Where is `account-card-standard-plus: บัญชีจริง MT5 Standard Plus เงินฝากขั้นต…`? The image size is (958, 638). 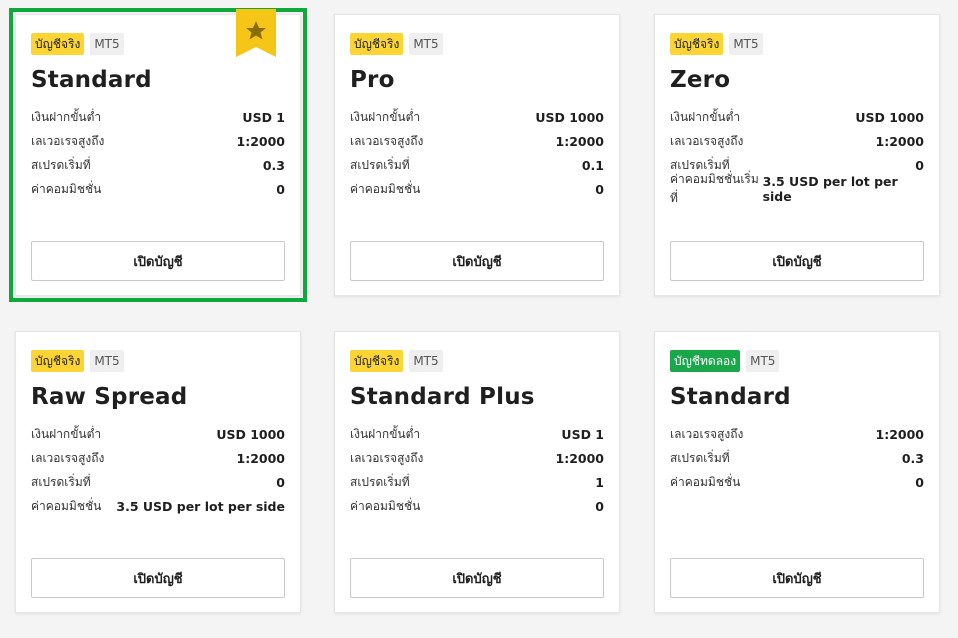
account-card-standard-plus: บัญชีจริง MT5 Standard Plus เงินฝากขั้นต… is located at coordinates (477, 472).